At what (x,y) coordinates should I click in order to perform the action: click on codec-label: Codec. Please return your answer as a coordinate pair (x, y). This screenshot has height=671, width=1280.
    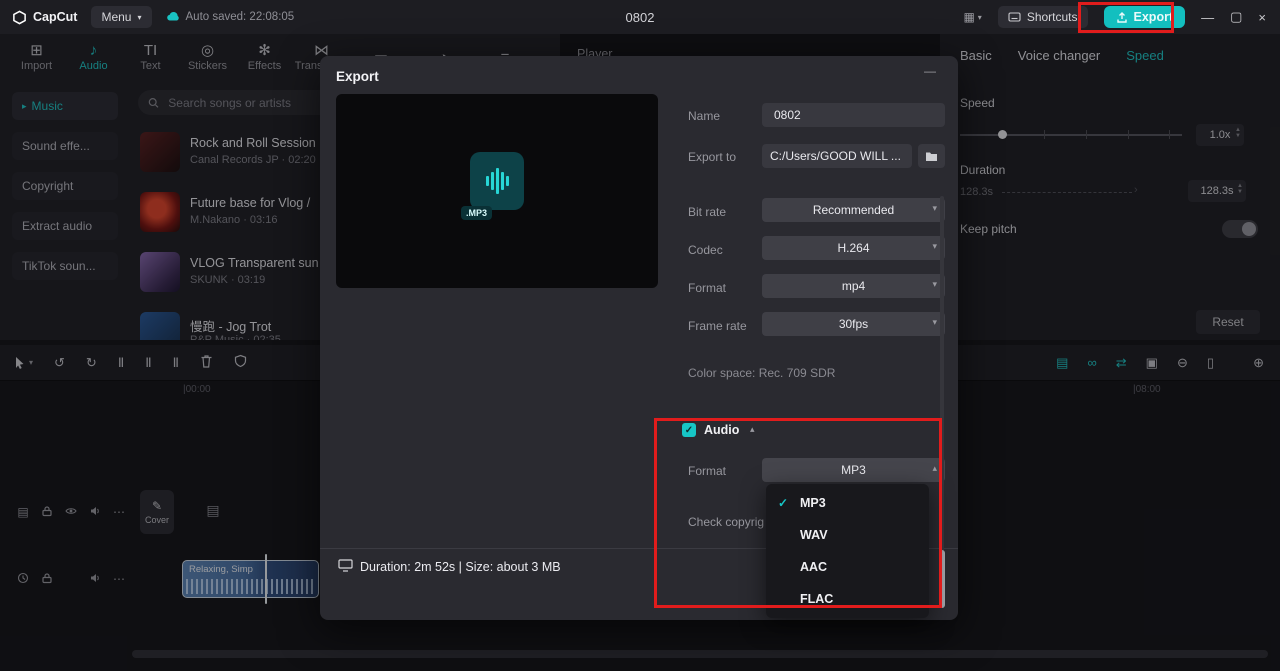
    Looking at the image, I should click on (705, 250).